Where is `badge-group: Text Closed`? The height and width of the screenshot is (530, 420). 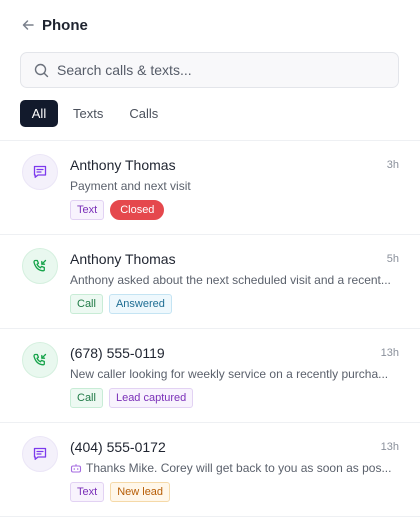
badge-group: Text Closed is located at coordinates (117, 210).